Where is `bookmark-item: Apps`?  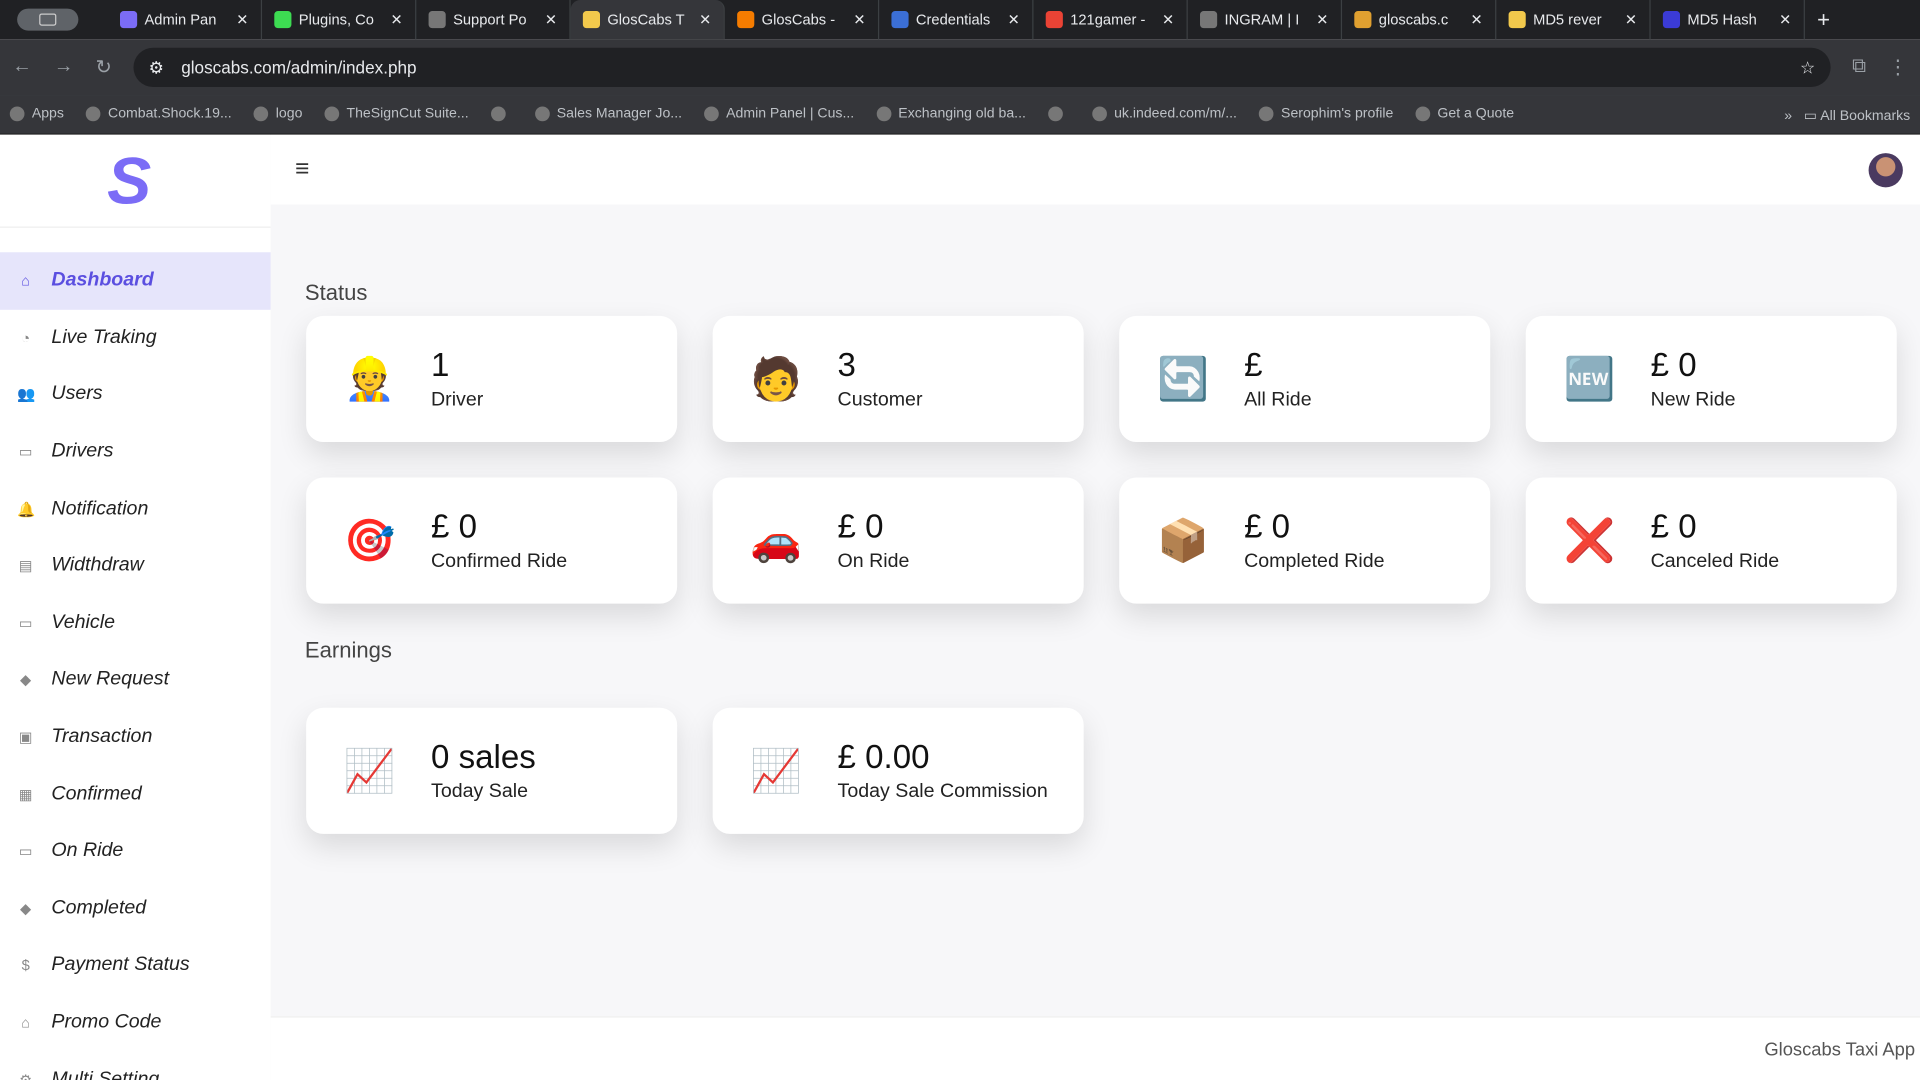 bookmark-item: Apps is located at coordinates (36, 114).